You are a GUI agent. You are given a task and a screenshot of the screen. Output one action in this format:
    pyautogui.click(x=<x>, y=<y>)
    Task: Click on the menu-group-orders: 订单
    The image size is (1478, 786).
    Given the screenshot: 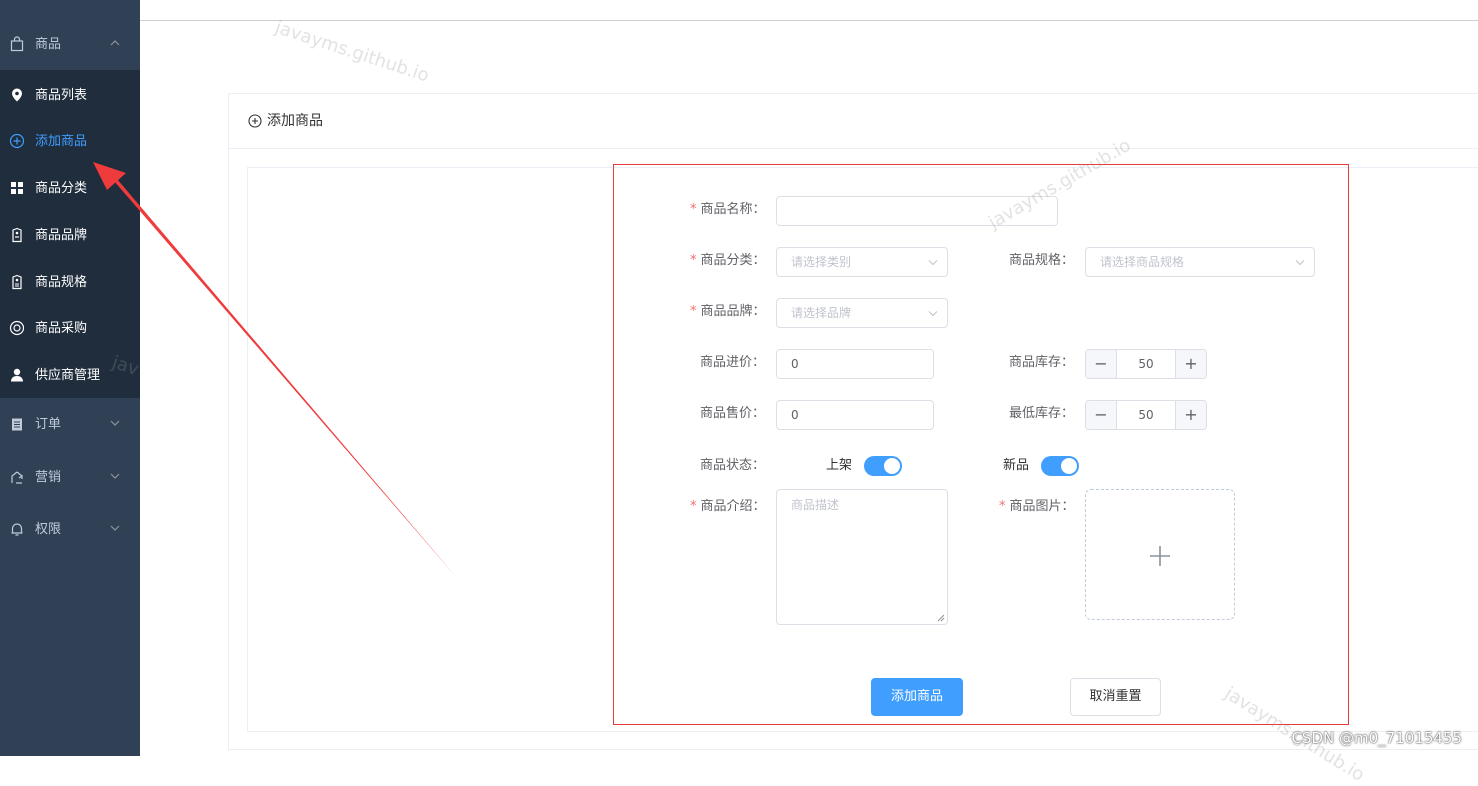 What is the action you would take?
    pyautogui.click(x=70, y=425)
    